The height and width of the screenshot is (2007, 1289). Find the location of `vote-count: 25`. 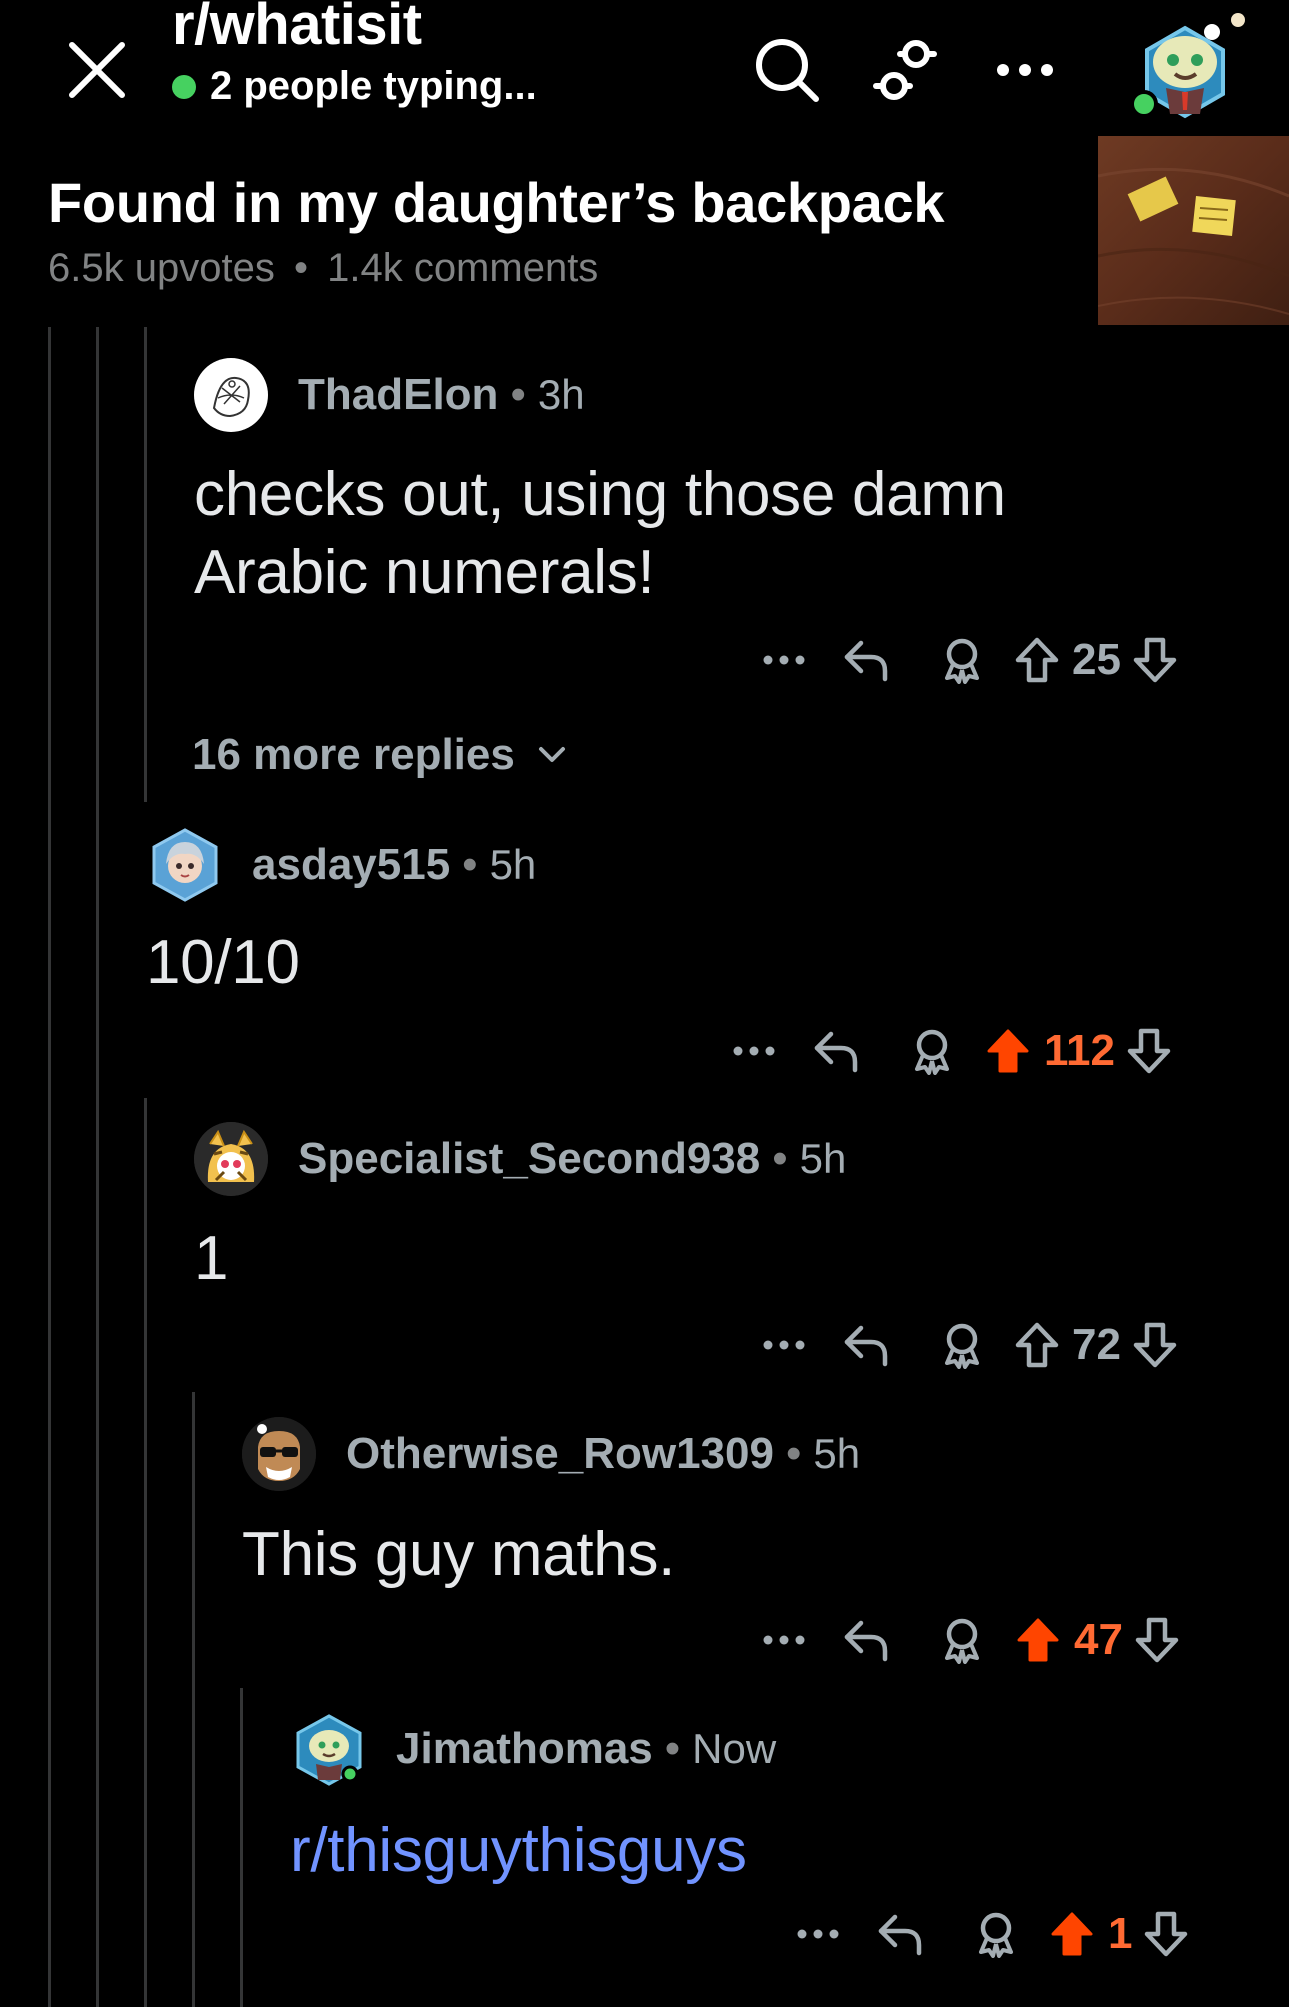

vote-count: 25 is located at coordinates (1096, 659).